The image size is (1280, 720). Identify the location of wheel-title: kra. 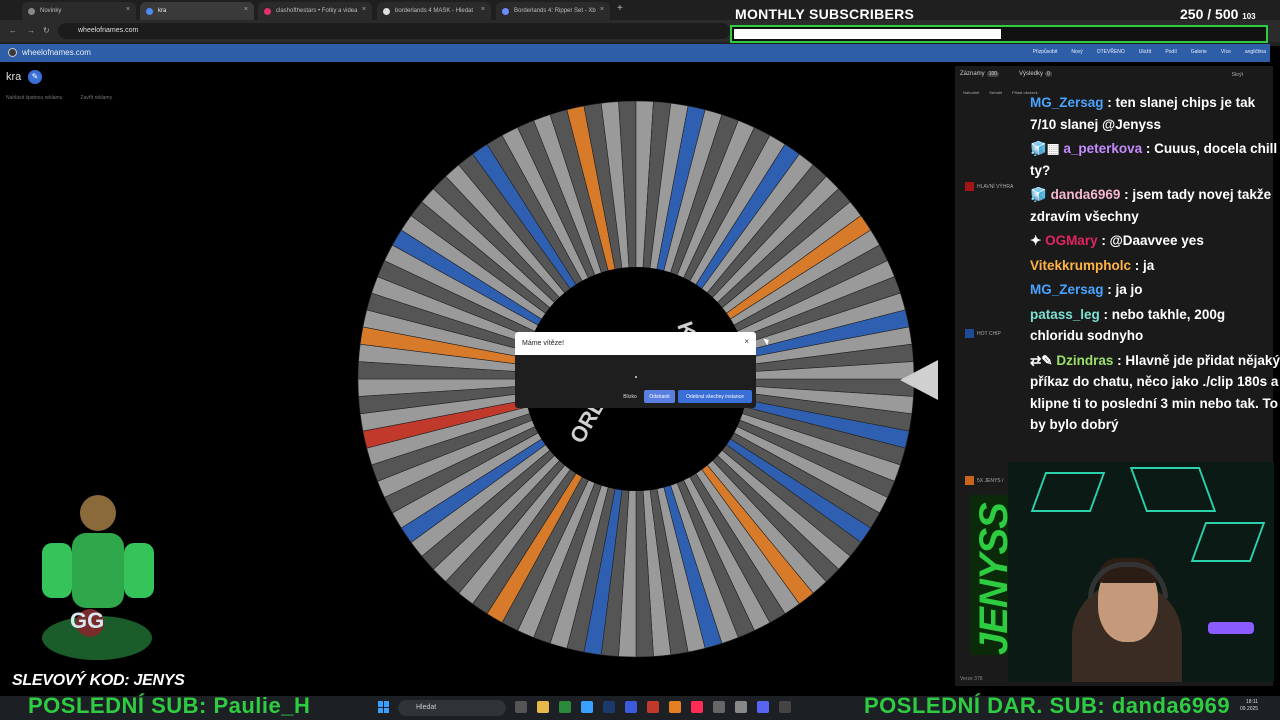
(14, 77).